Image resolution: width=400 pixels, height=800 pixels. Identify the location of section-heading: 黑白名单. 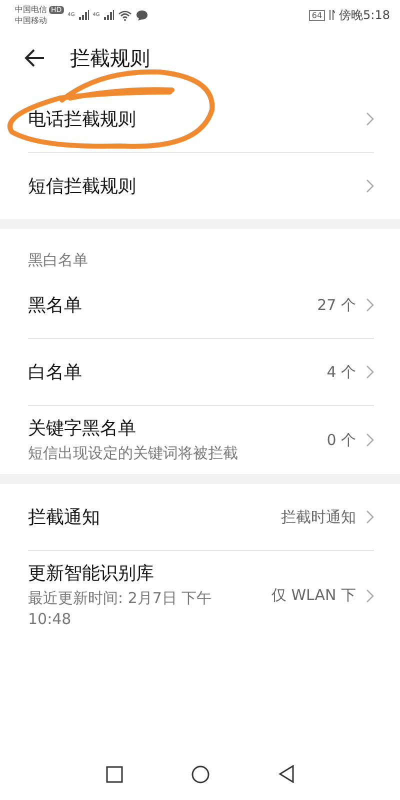
(58, 260).